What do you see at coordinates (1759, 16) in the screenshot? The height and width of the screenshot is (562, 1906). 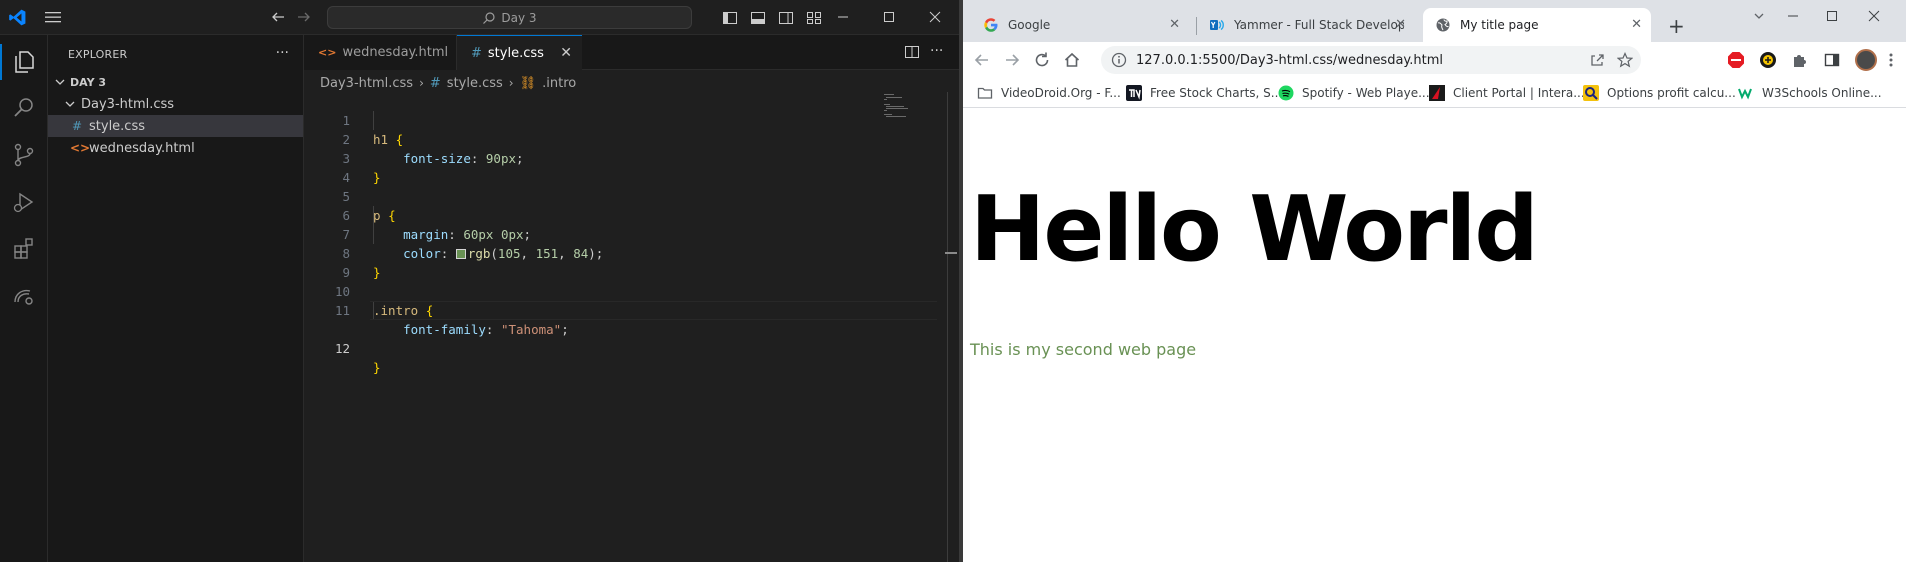 I see `tab-search-chevron-icon` at bounding box center [1759, 16].